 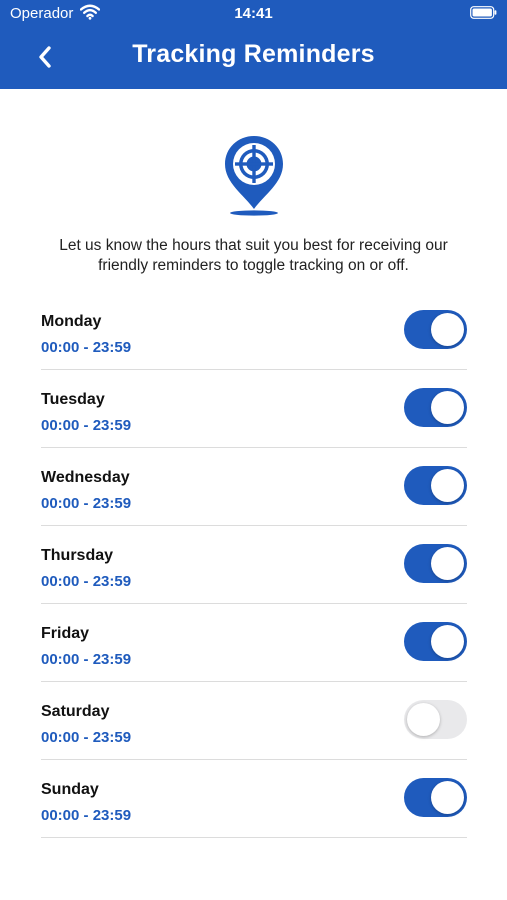 What do you see at coordinates (254, 409) in the screenshot?
I see `day-row-tuesday: Tuesday 00:00 - 23:59` at bounding box center [254, 409].